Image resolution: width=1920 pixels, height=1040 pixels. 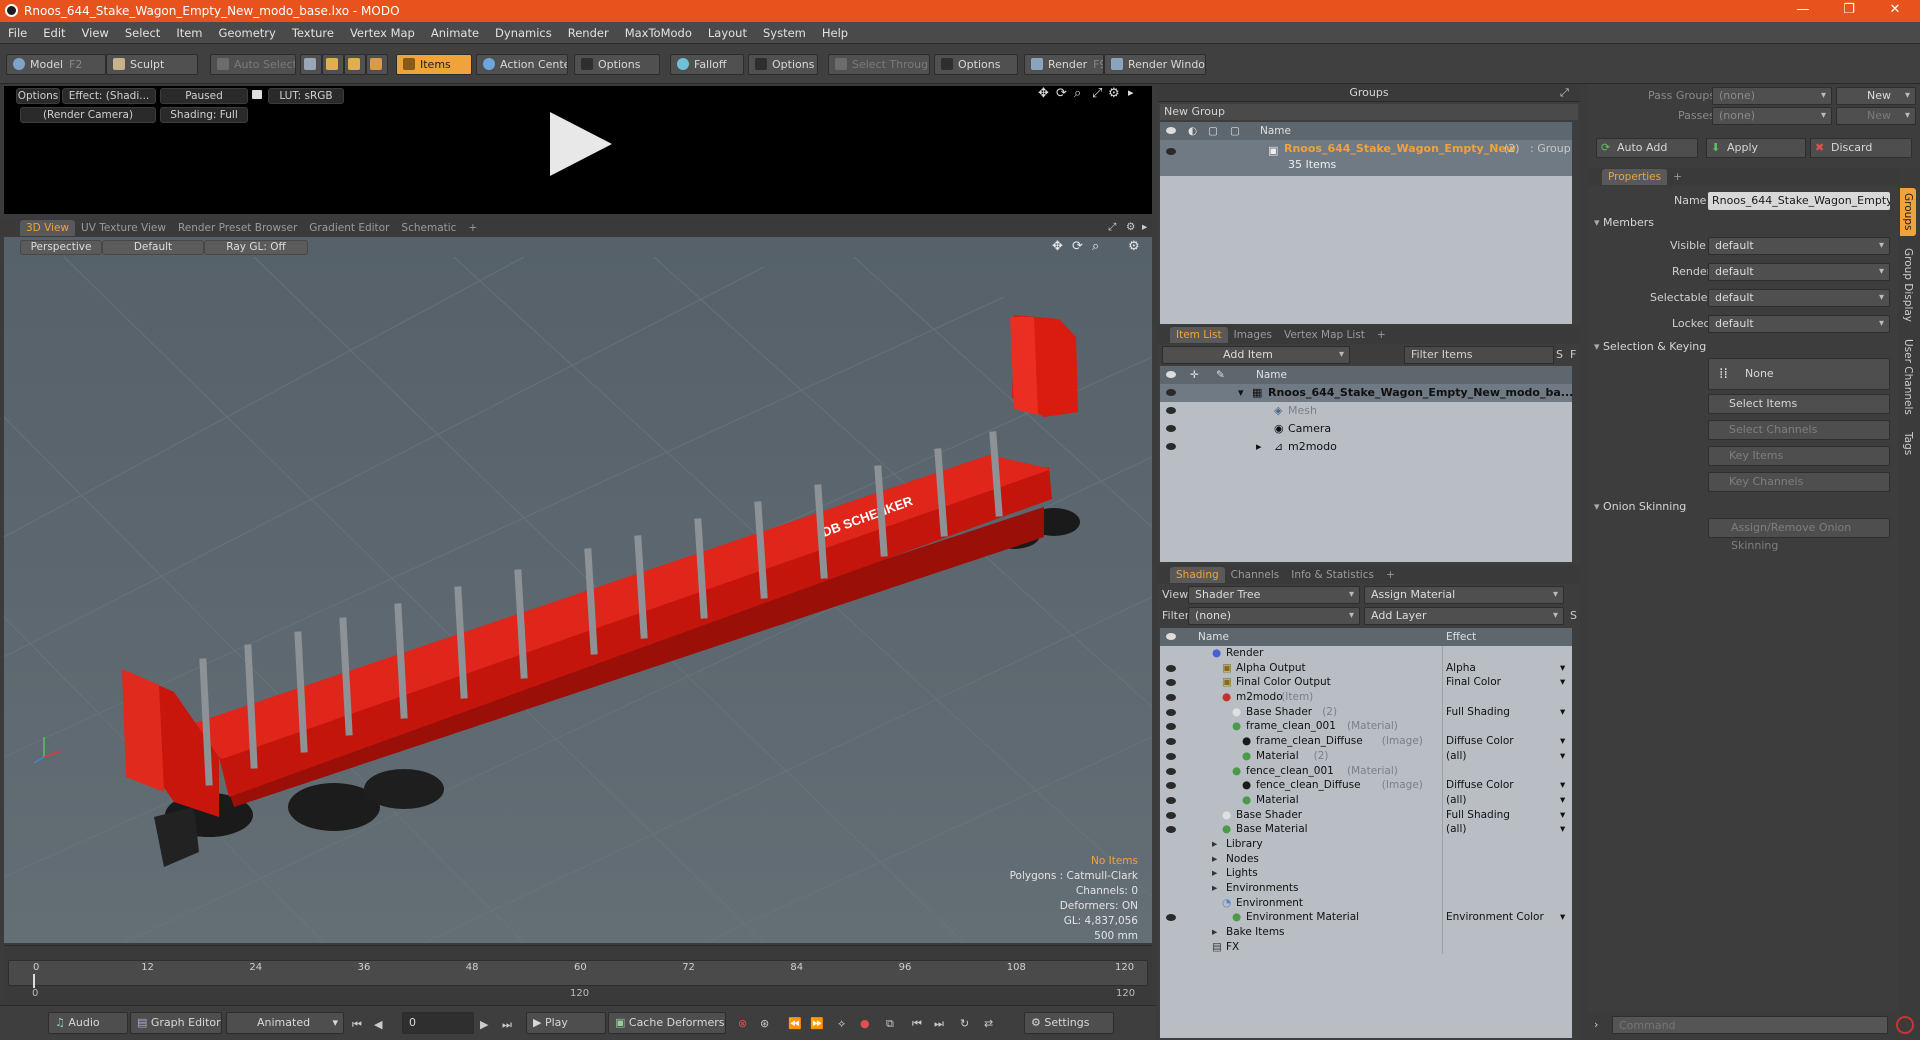 I want to click on assign-onion-button: Assign/Remove Onion Skinning, so click(x=1799, y=535).